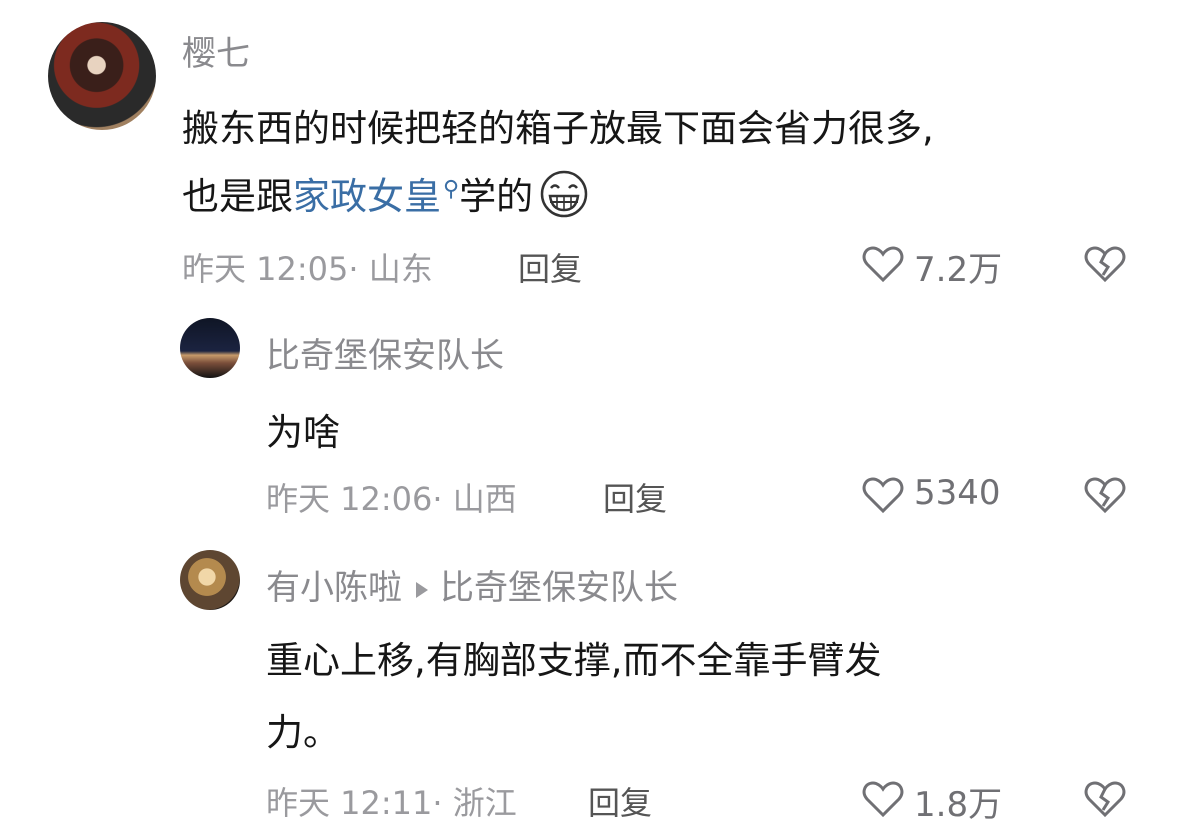 Image resolution: width=1179 pixels, height=826 pixels. What do you see at coordinates (216, 50) in the screenshot?
I see `comment-author: 樱七` at bounding box center [216, 50].